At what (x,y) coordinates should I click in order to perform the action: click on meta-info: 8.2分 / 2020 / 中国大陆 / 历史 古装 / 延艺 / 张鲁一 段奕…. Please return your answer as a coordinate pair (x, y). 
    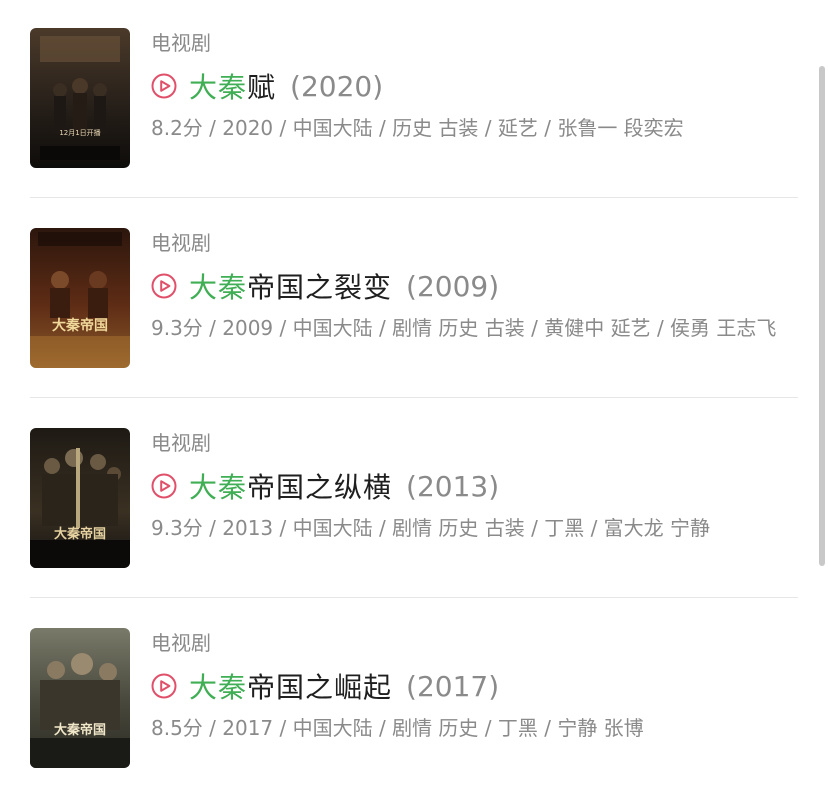
    Looking at the image, I should click on (417, 128).